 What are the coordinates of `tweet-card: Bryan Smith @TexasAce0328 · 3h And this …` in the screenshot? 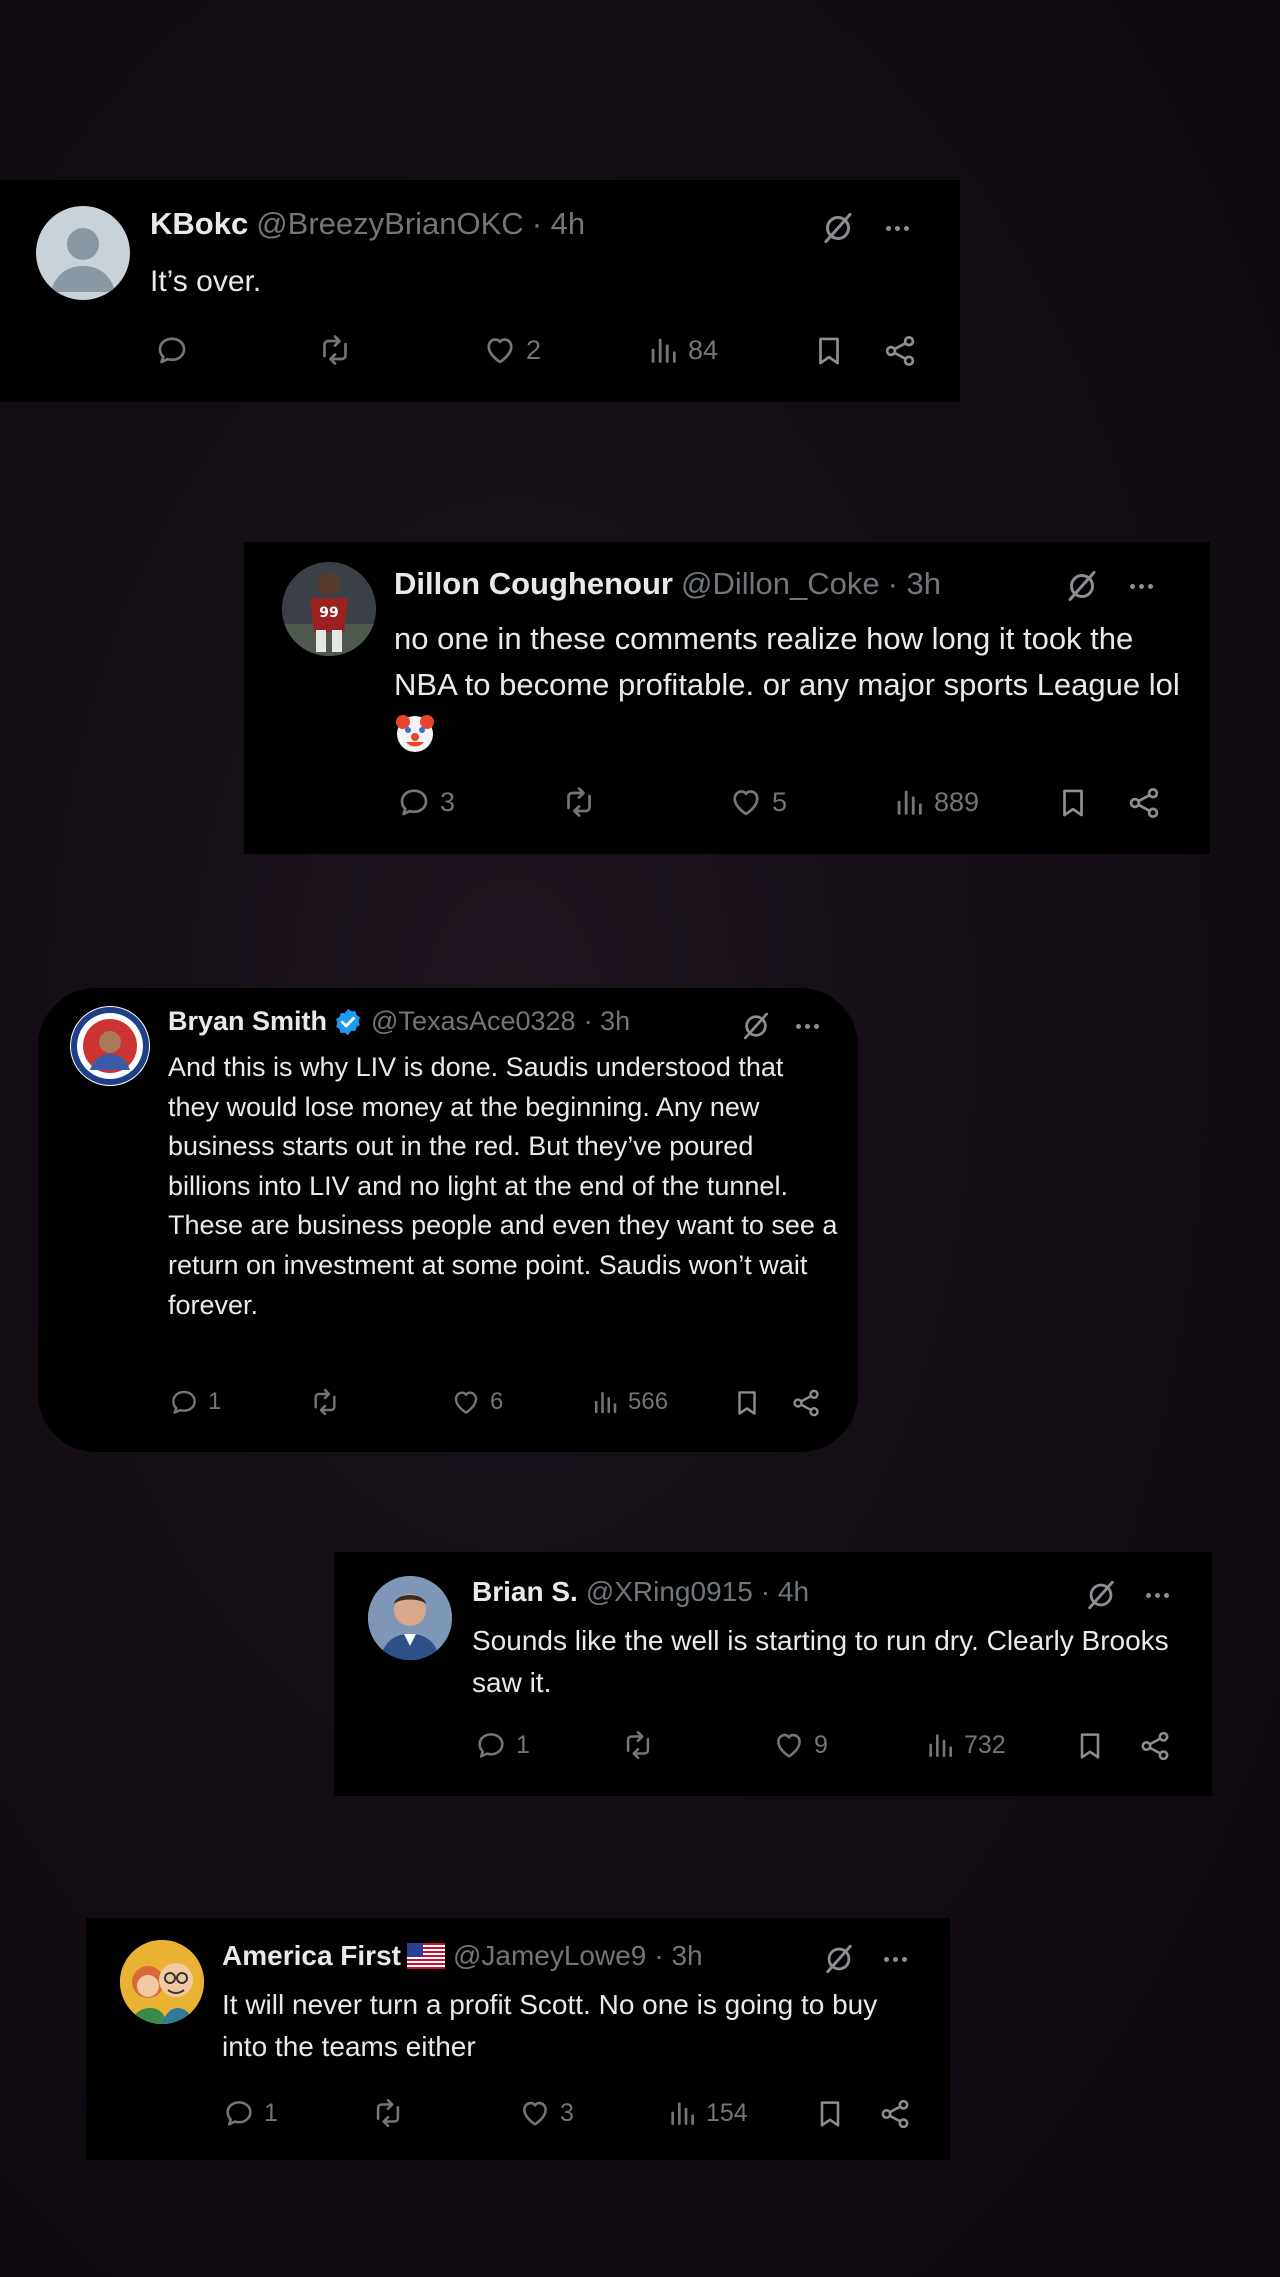 It's located at (448, 1220).